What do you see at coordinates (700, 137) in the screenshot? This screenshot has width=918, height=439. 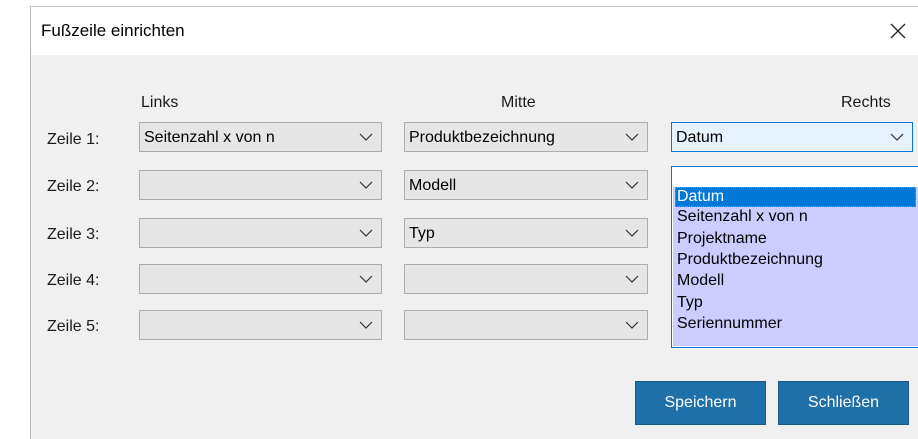 I see `select-value: Datum` at bounding box center [700, 137].